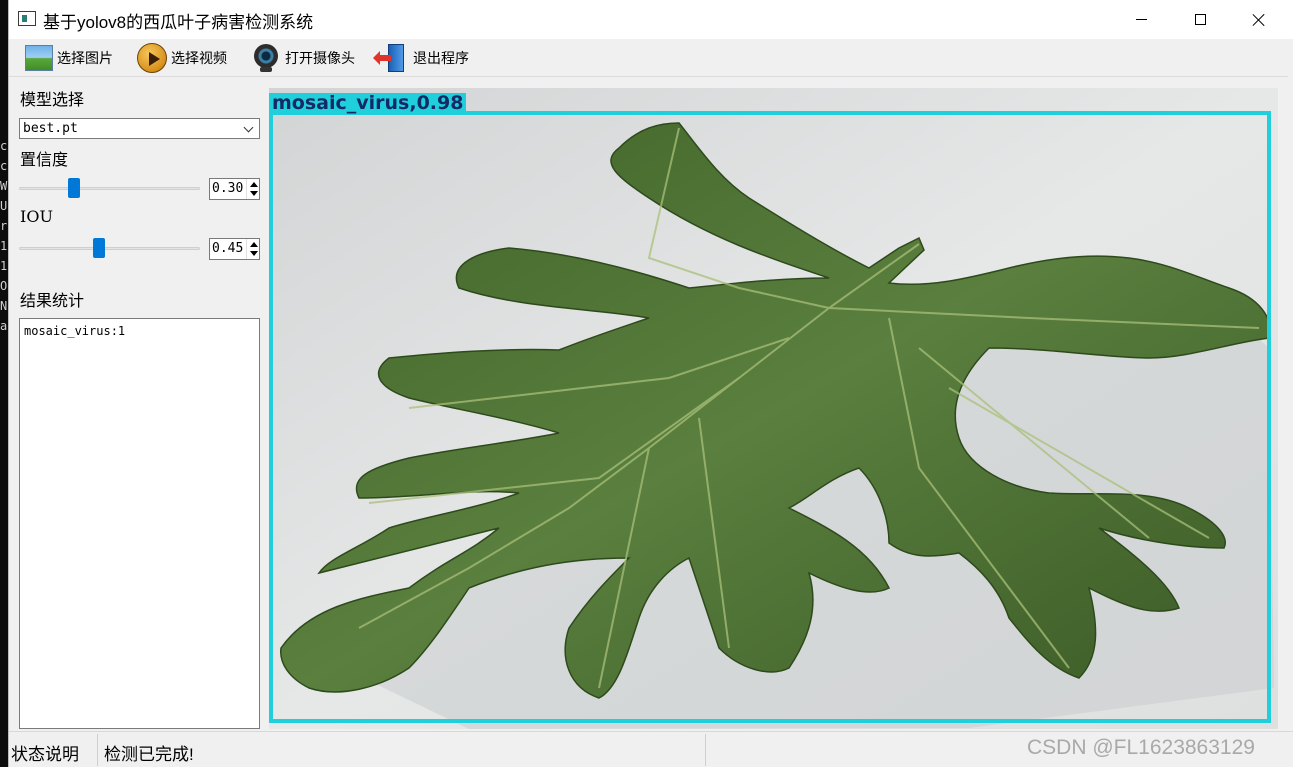 The image size is (1293, 767). What do you see at coordinates (99, 248) in the screenshot?
I see `iou-slider-handle` at bounding box center [99, 248].